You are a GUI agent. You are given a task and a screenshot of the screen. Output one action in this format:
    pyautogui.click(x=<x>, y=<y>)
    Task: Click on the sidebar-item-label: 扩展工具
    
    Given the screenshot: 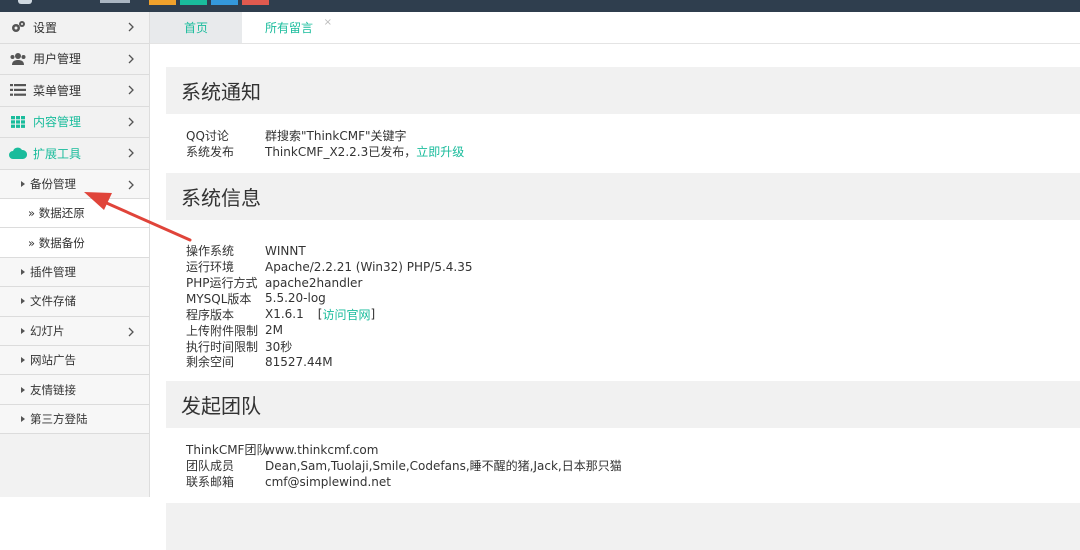 What is the action you would take?
    pyautogui.click(x=57, y=153)
    